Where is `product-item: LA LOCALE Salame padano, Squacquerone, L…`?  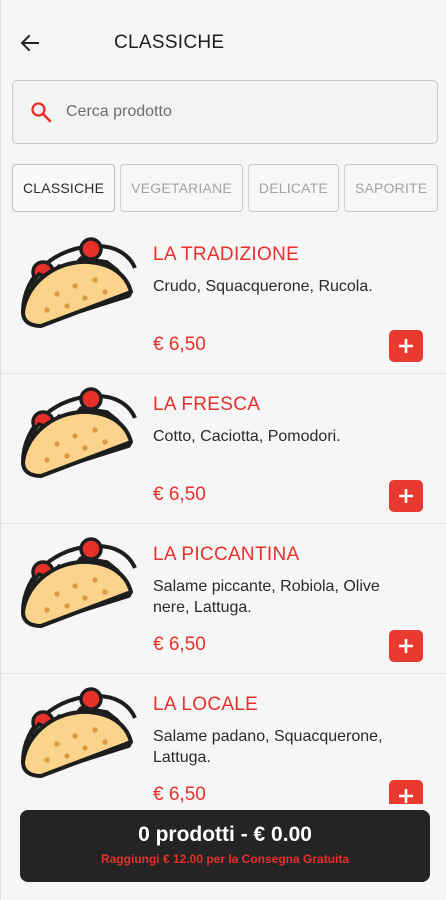 product-item: LA LOCALE Salame padano, Squacquerone, L… is located at coordinates (223, 739).